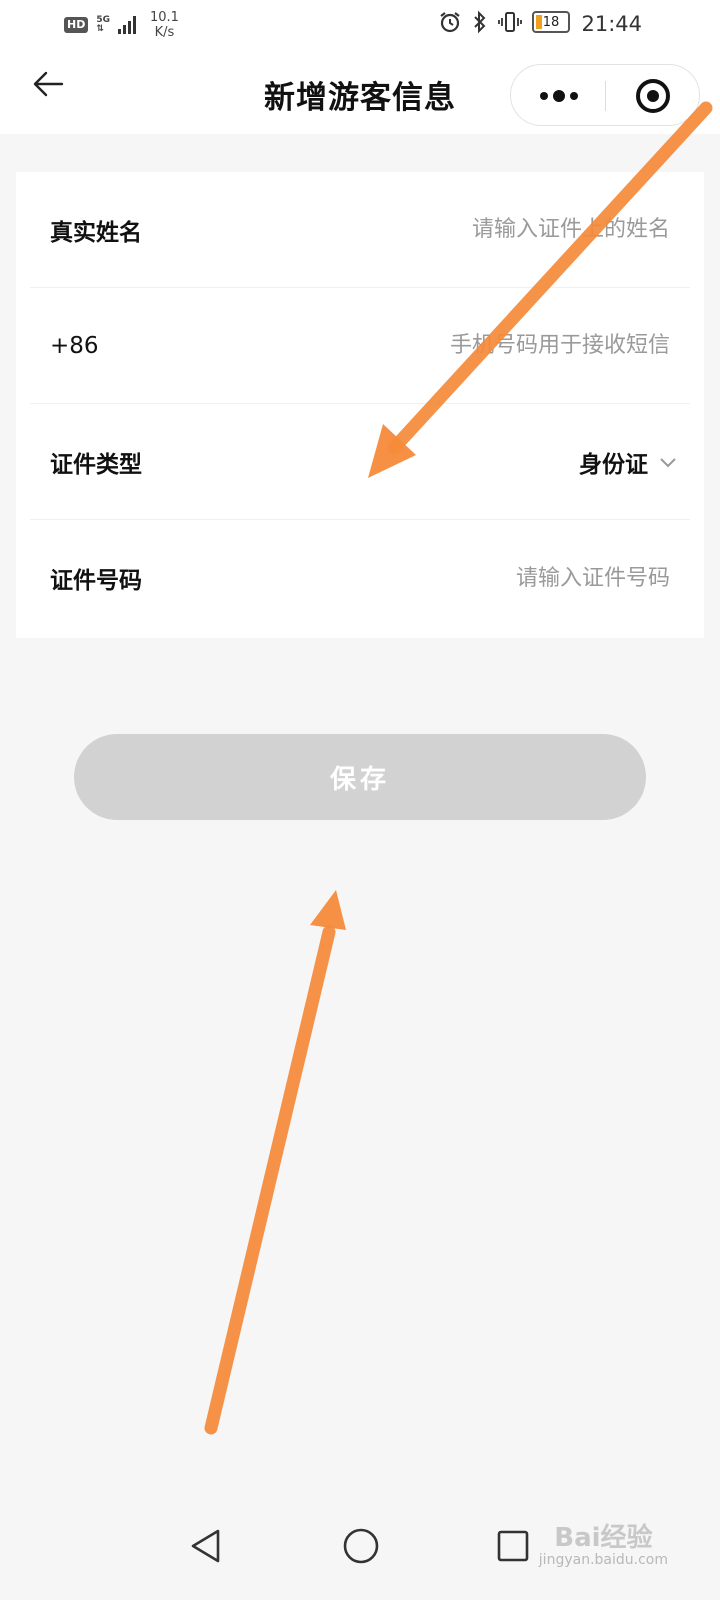 This screenshot has width=720, height=1600. I want to click on watermark-brand: Bai经验, so click(603, 1538).